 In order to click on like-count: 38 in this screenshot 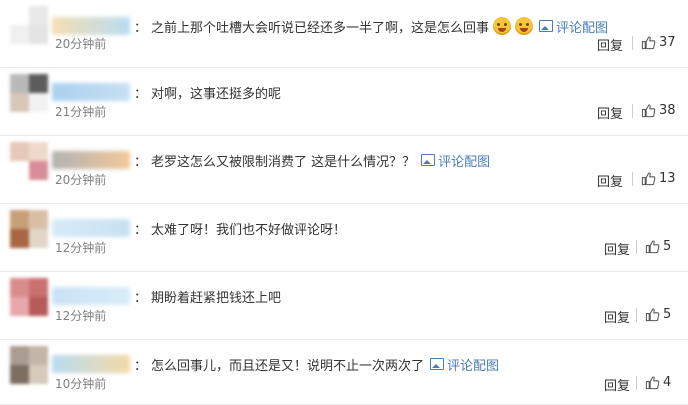, I will do `click(667, 110)`.